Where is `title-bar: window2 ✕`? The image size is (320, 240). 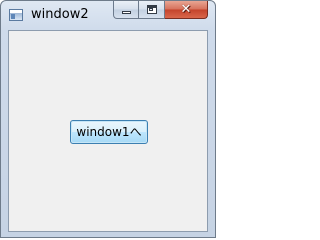
title-bar: window2 ✕ is located at coordinates (108, 15).